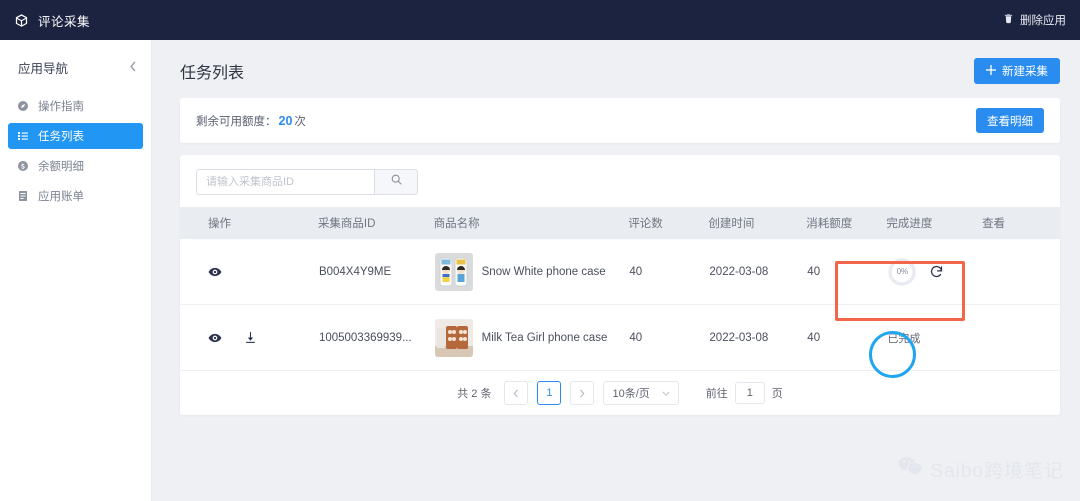  Describe the element at coordinates (43, 69) in the screenshot. I see `sidebar-title: 应用导航` at that location.